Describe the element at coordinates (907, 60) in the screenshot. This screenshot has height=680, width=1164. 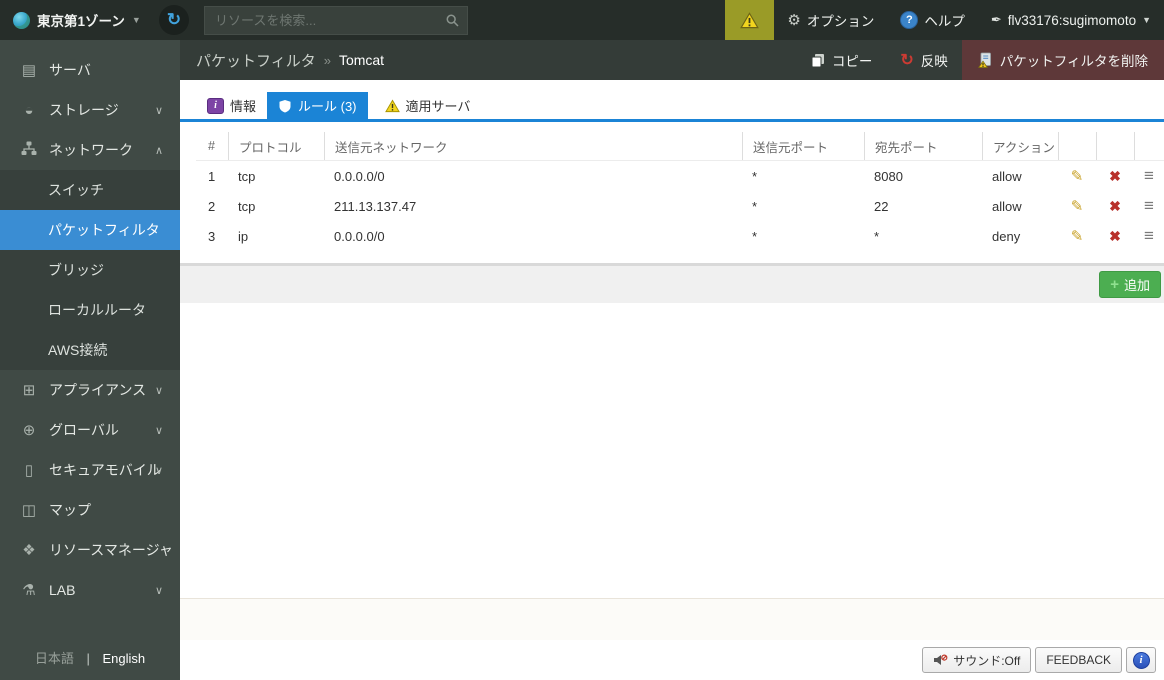
I see `apply-refresh-icon: ↻` at that location.